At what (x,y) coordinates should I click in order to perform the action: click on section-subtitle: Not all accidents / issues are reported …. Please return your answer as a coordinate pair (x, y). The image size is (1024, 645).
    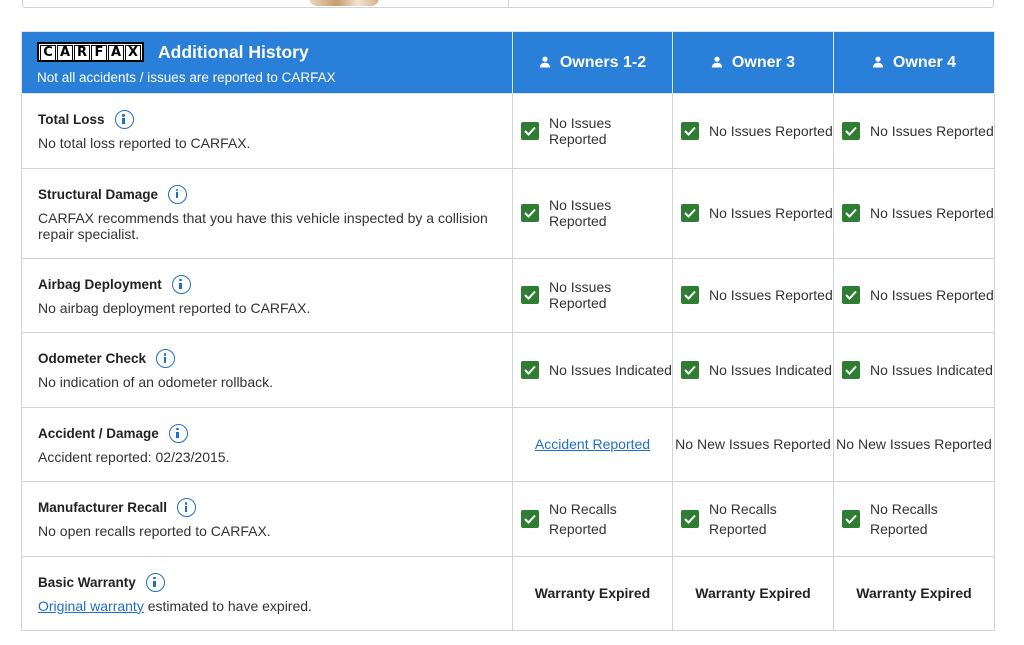
    Looking at the image, I should click on (186, 77).